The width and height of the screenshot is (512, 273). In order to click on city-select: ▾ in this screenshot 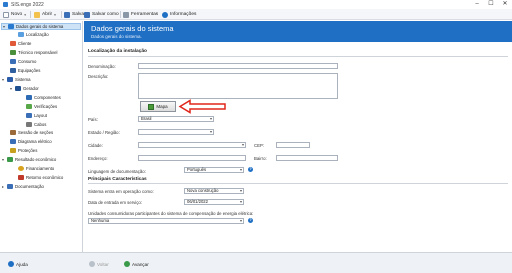, I will do `click(192, 145)`.